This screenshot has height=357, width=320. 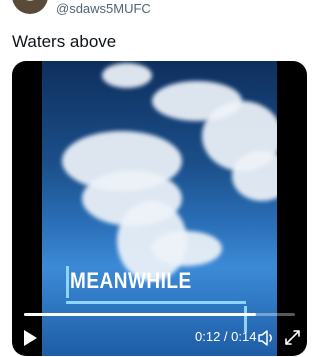 What do you see at coordinates (140, 314) in the screenshot?
I see `progress-fill` at bounding box center [140, 314].